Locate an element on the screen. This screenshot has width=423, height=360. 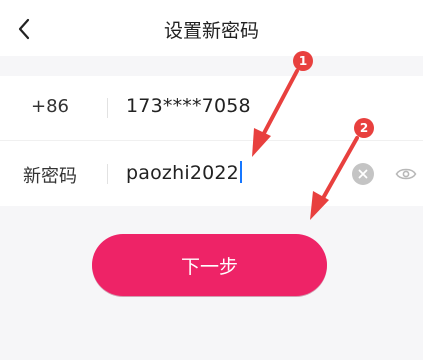
page-title: 设置新密码 is located at coordinates (211, 31).